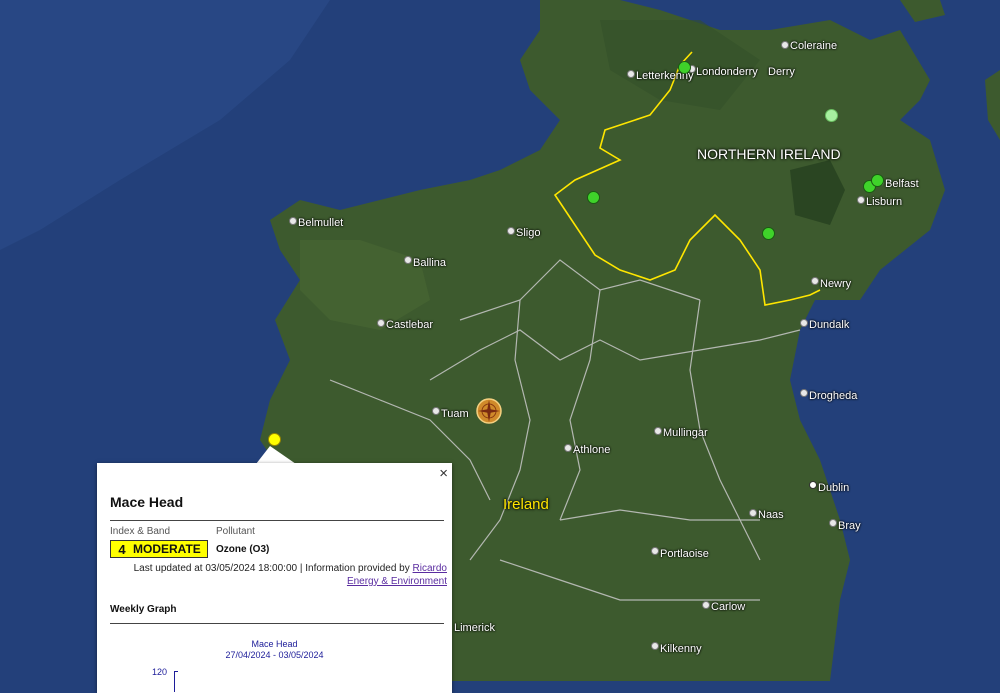 Image resolution: width=1000 pixels, height=693 pixels. What do you see at coordinates (833, 396) in the screenshot?
I see `place-label-drogheda: Drogheda` at bounding box center [833, 396].